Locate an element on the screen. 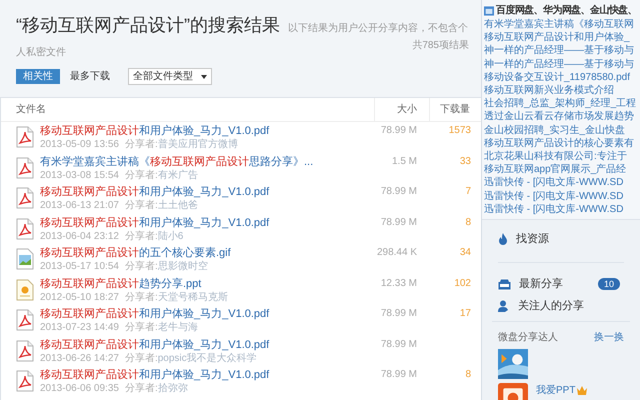 This screenshot has width=640, height=400. share-date: 2013-06-13 21:07 is located at coordinates (79, 205).